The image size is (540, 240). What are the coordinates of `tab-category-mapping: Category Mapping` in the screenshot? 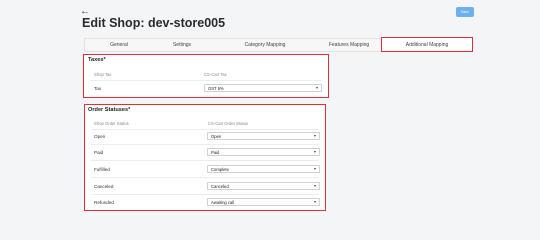 It's located at (265, 45).